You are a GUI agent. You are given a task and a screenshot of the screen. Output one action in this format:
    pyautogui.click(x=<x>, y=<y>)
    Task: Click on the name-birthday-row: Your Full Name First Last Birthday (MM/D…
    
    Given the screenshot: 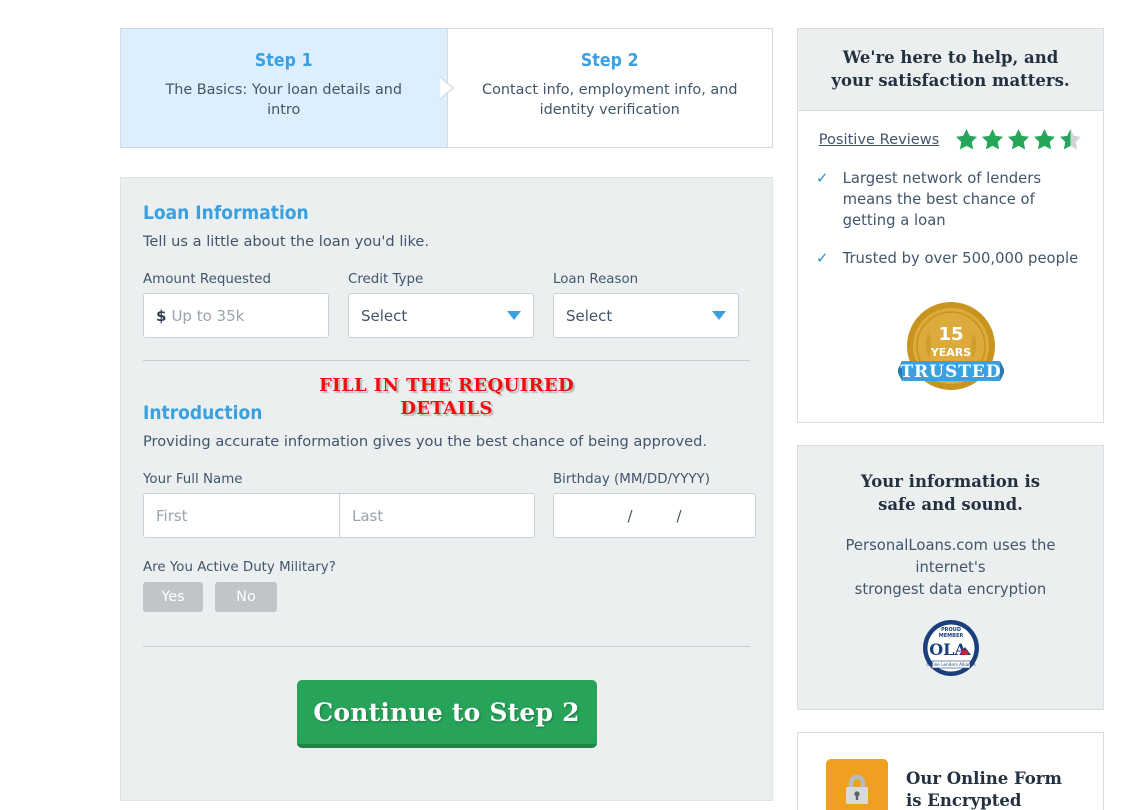 What is the action you would take?
    pyautogui.click(x=449, y=505)
    